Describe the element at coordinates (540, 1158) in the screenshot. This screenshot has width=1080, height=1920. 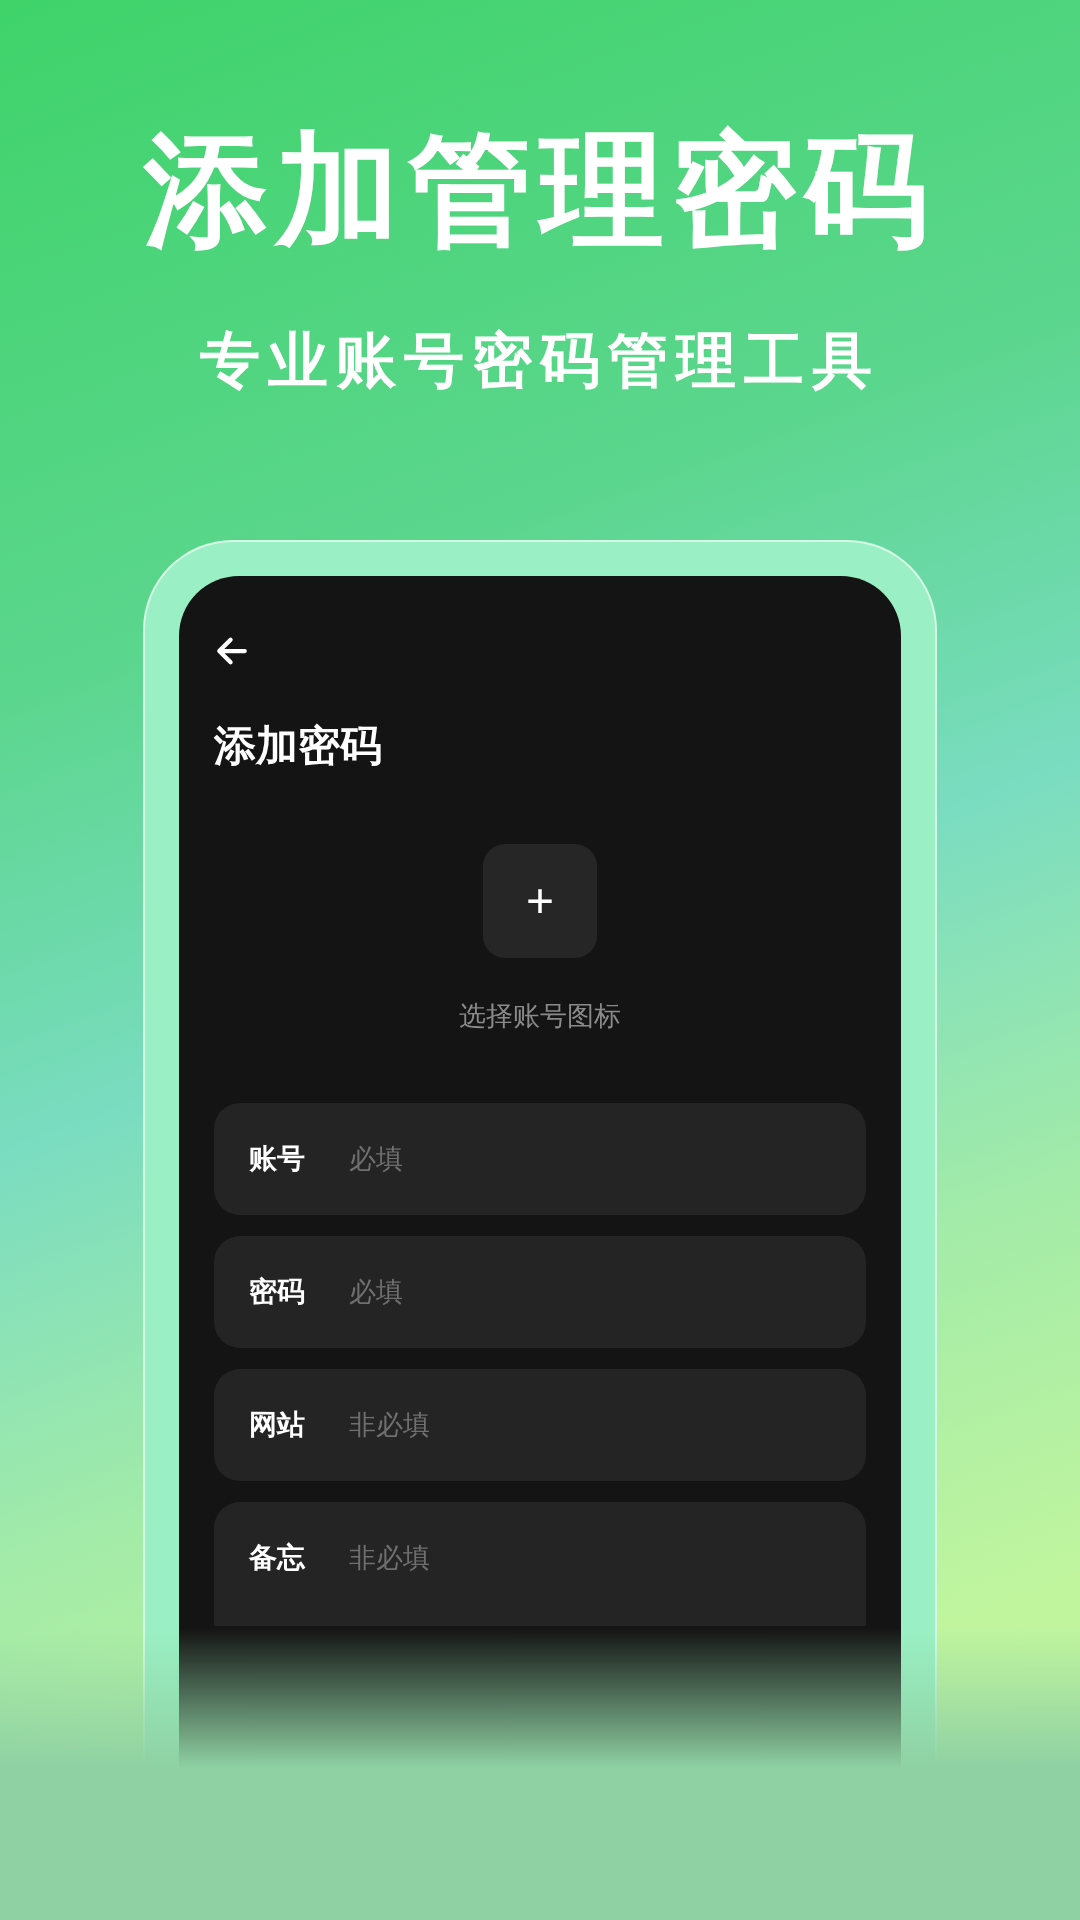
I see `input-field: 账号 必填` at that location.